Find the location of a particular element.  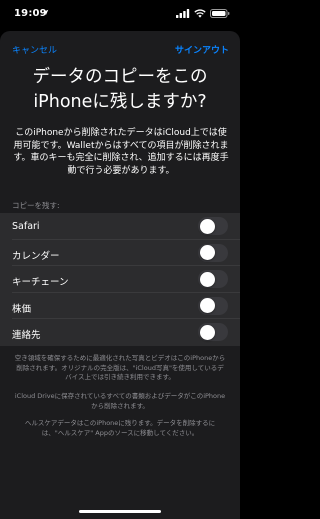

option-row-calendar: カレンダー is located at coordinates (120, 253).